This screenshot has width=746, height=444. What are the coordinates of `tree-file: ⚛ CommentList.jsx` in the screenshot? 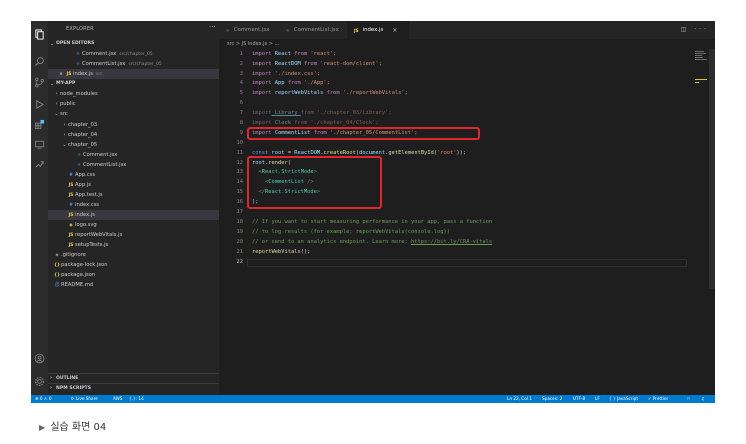 It's located at (133, 165).